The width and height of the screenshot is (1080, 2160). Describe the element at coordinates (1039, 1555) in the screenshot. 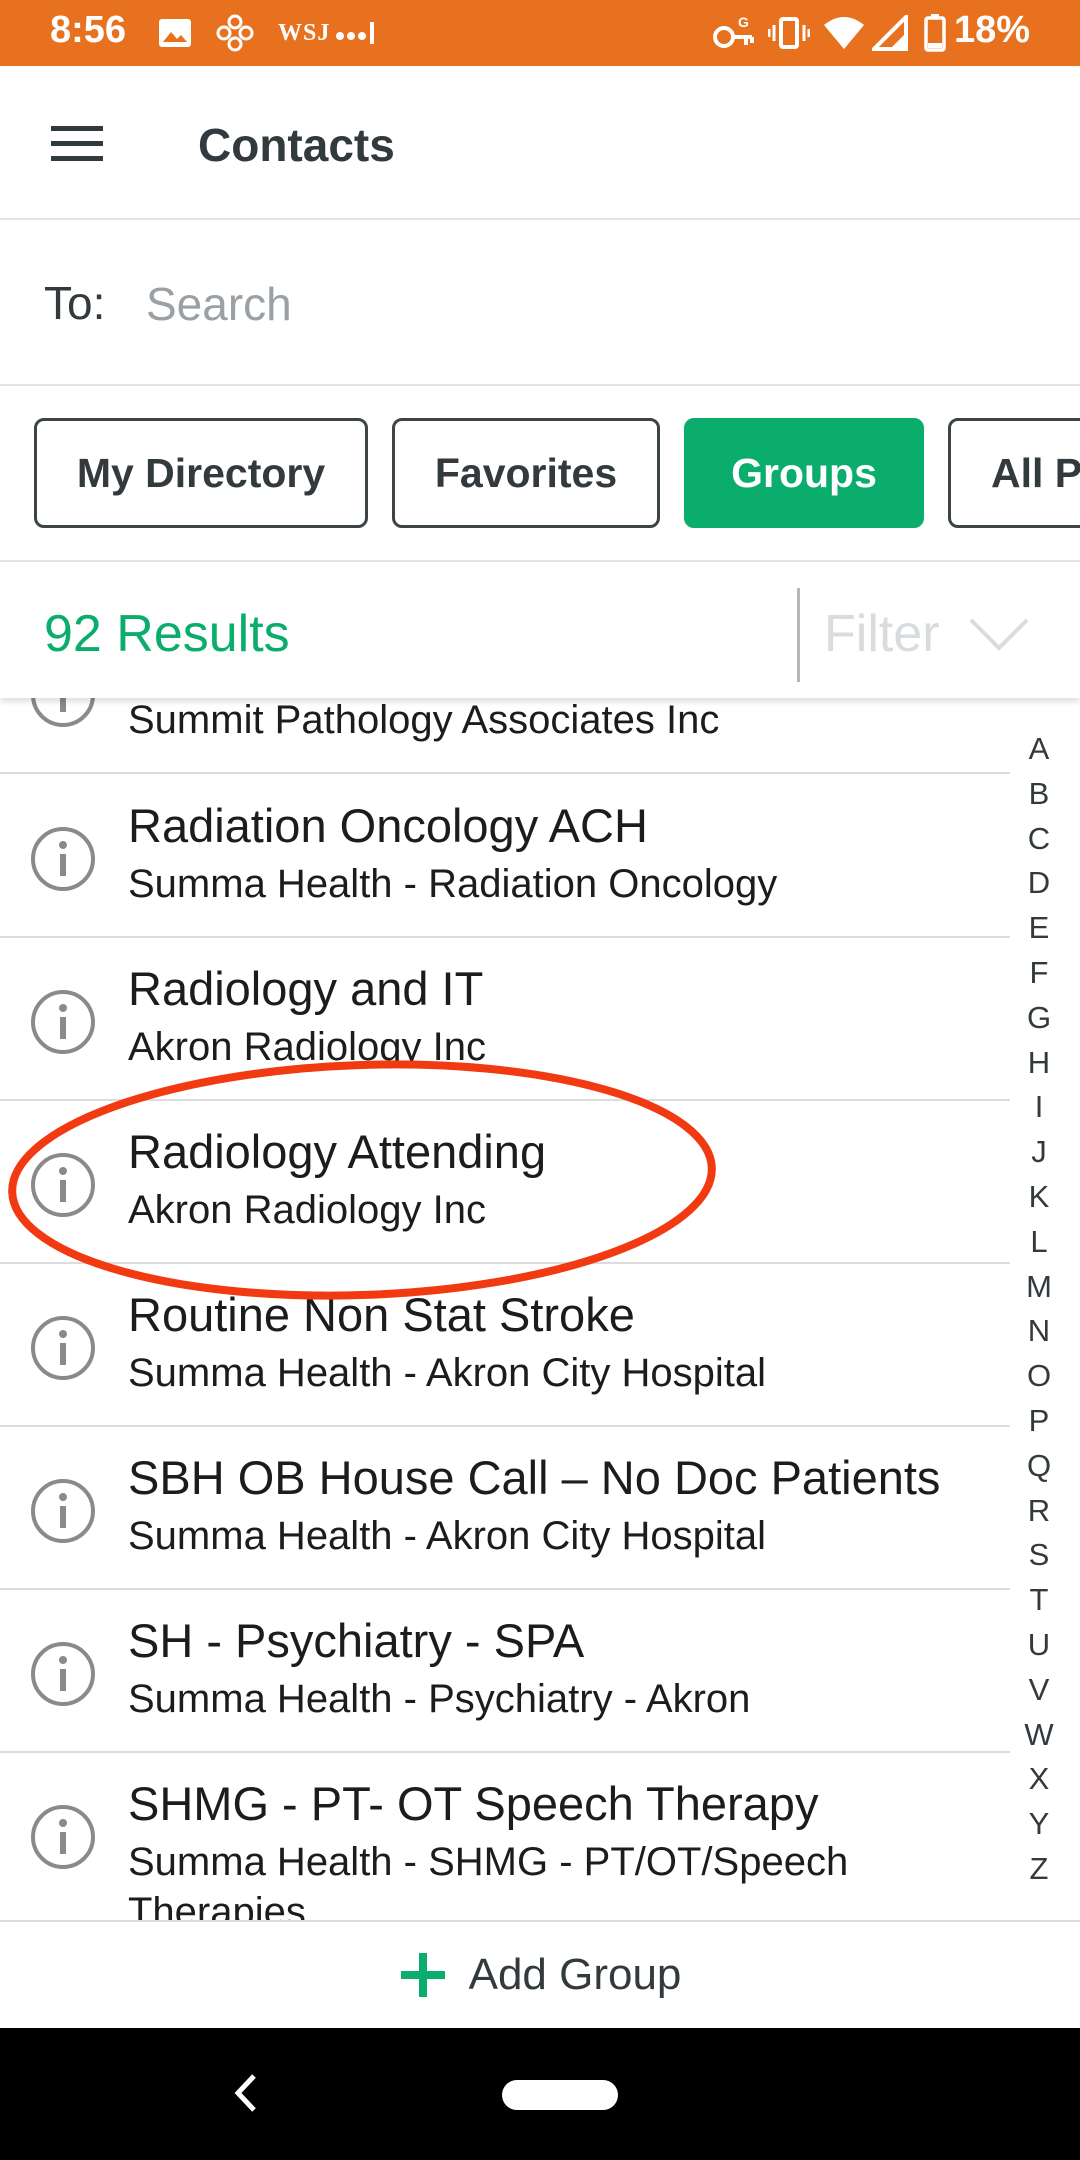

I see `index-letter: S` at that location.